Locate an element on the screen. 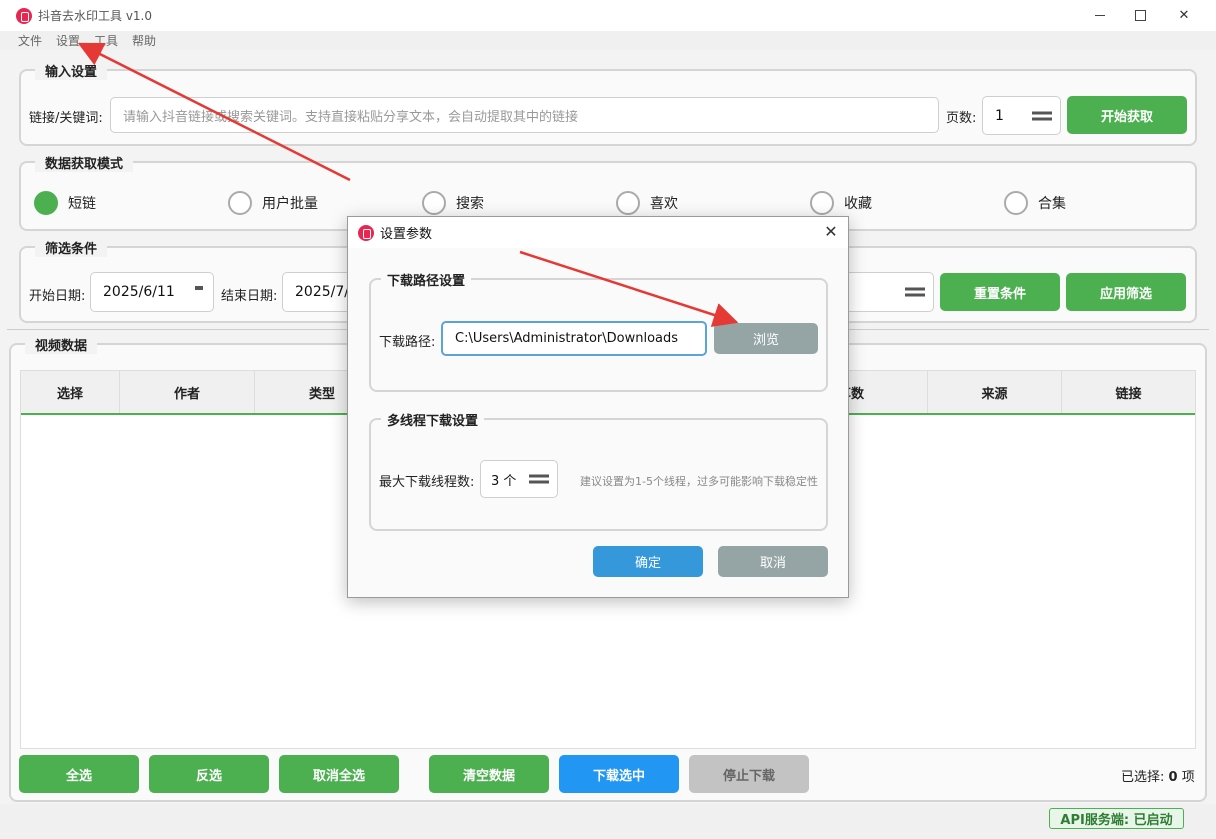  selected-count: 已选择: 0 项 is located at coordinates (1158, 777).